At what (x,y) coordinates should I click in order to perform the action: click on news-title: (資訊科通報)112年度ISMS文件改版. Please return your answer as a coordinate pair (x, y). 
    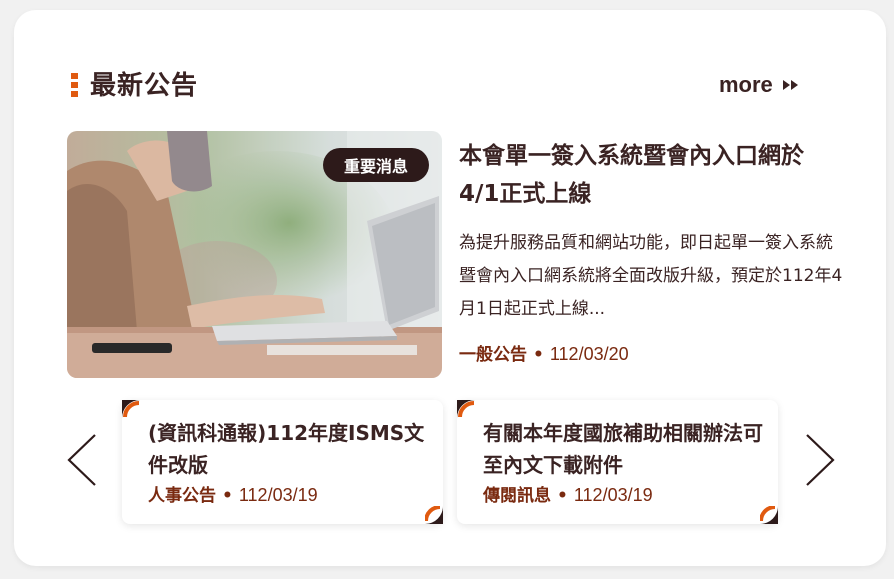
    Looking at the image, I should click on (286, 449).